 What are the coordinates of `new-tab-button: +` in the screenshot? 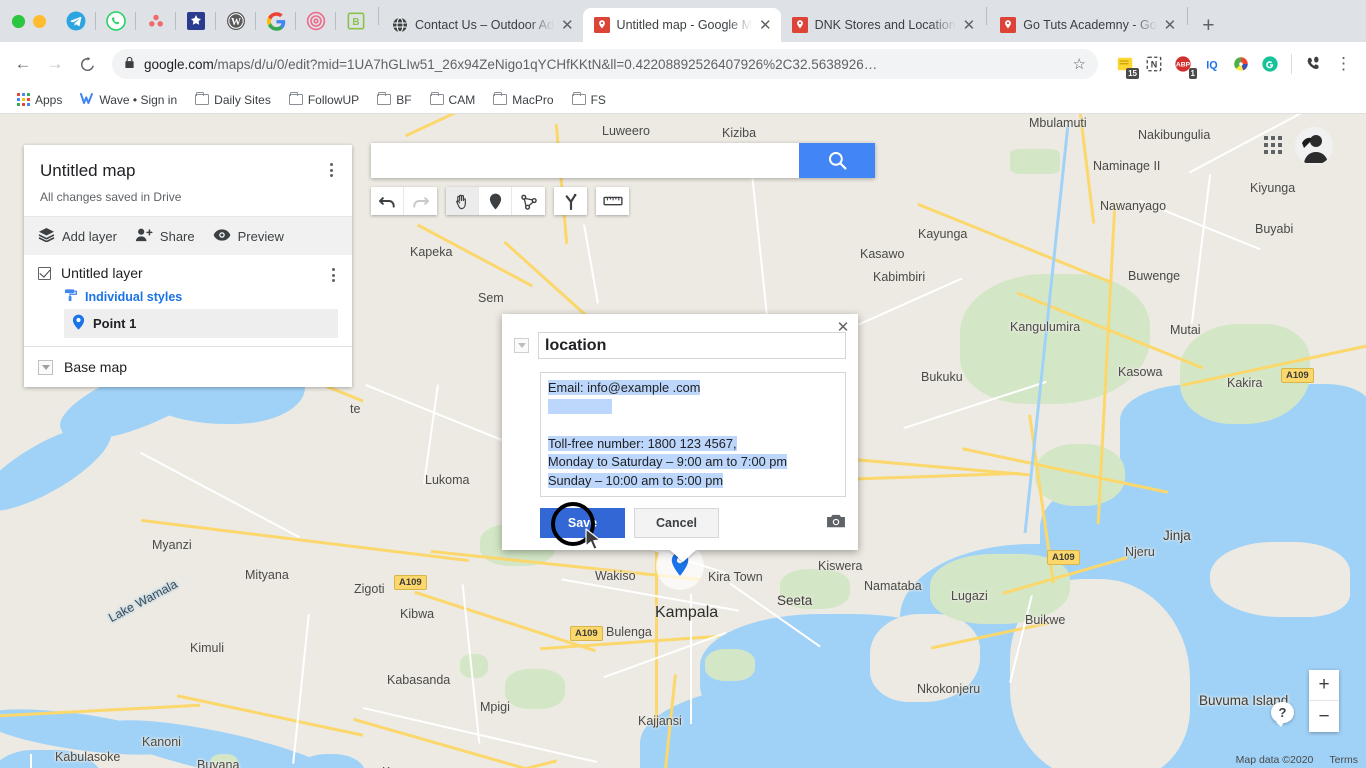 It's located at (1208, 28).